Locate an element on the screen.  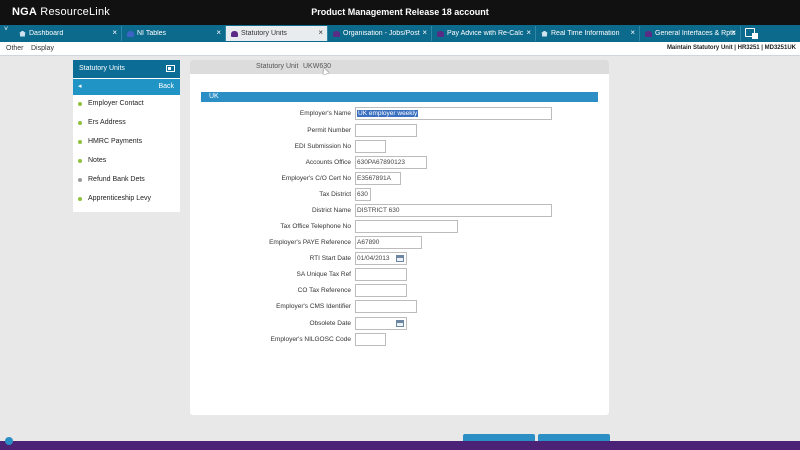
obsolete-date-input is located at coordinates (381, 323).